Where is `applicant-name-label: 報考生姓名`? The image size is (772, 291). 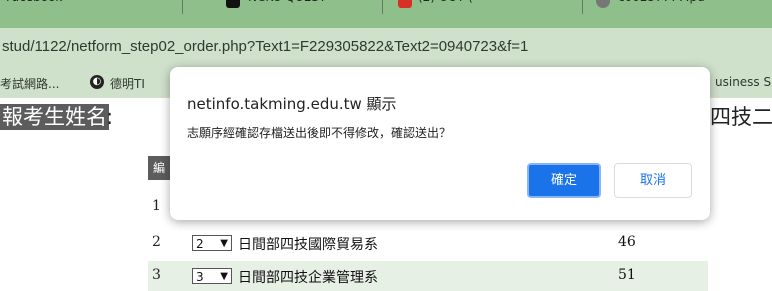 applicant-name-label: 報考生姓名 is located at coordinates (54, 117).